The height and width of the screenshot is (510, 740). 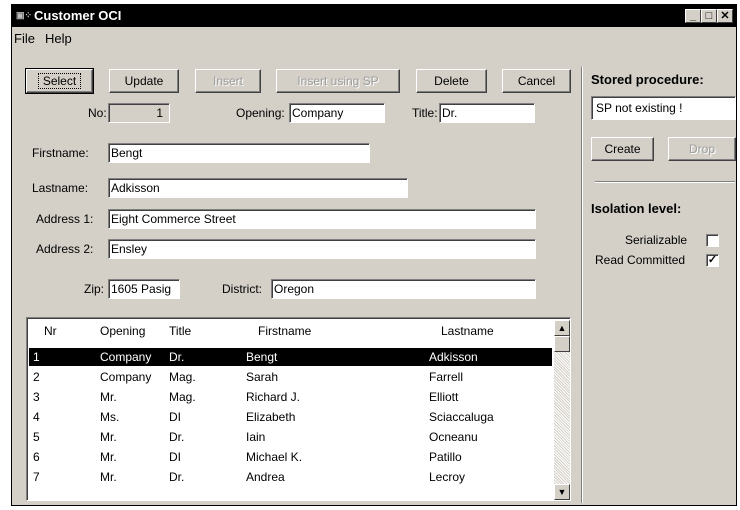 I want to click on cell-lastname: Ocneanu, so click(x=453, y=437).